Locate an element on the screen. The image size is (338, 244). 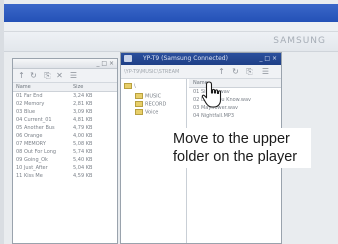
player-path: \YP-T9\MUSIC\STREAM is located at coordinates (152, 72).